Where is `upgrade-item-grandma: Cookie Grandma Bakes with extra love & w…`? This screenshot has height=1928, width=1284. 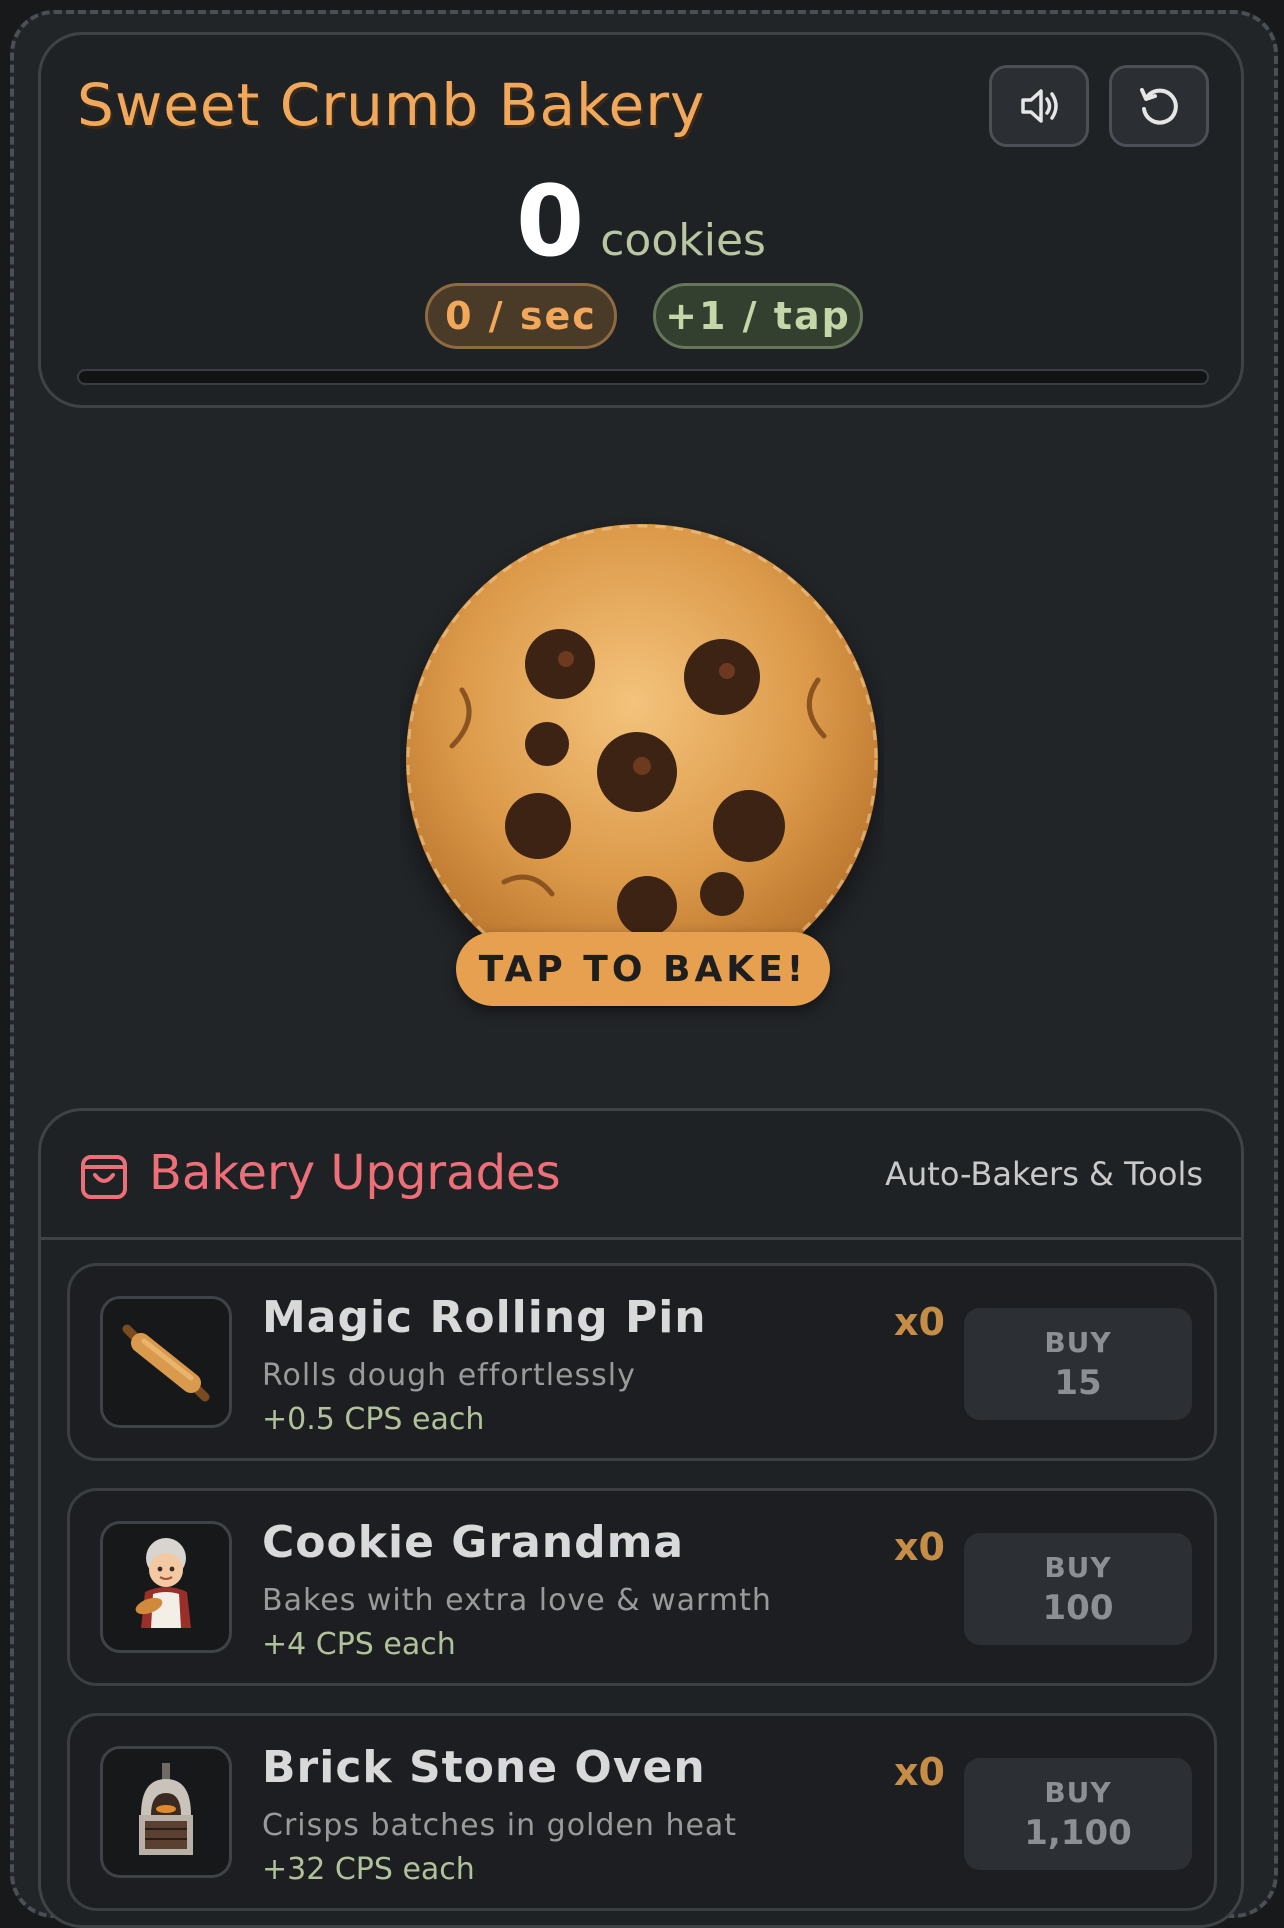 upgrade-item-grandma: Cookie Grandma Bakes with extra love & w… is located at coordinates (642, 1587).